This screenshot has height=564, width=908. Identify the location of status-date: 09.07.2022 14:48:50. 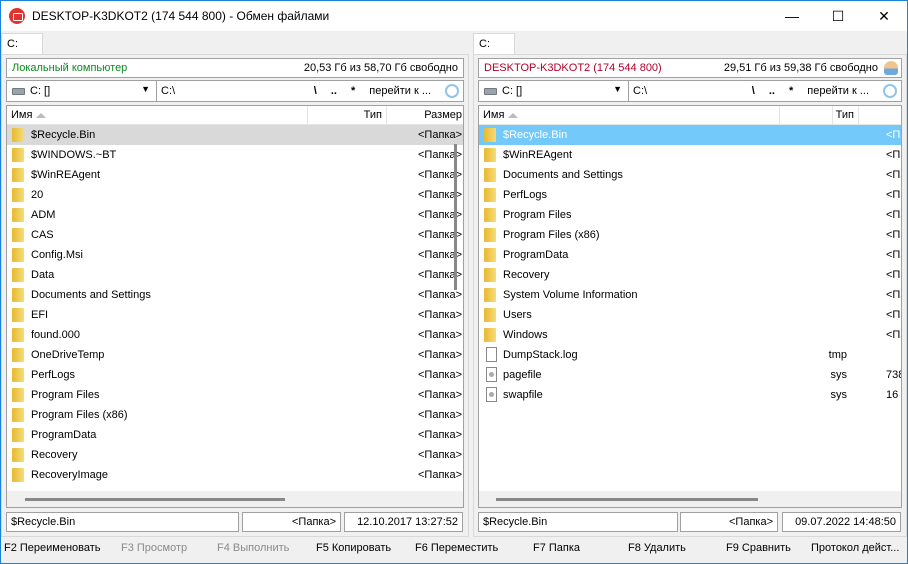
(841, 522).